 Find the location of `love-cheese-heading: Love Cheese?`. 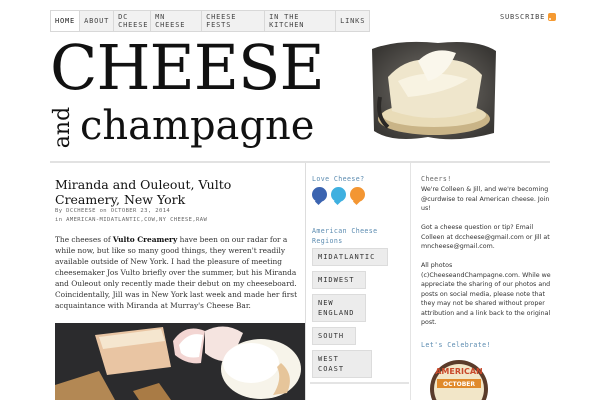

love-cheese-heading: Love Cheese? is located at coordinates (338, 179).